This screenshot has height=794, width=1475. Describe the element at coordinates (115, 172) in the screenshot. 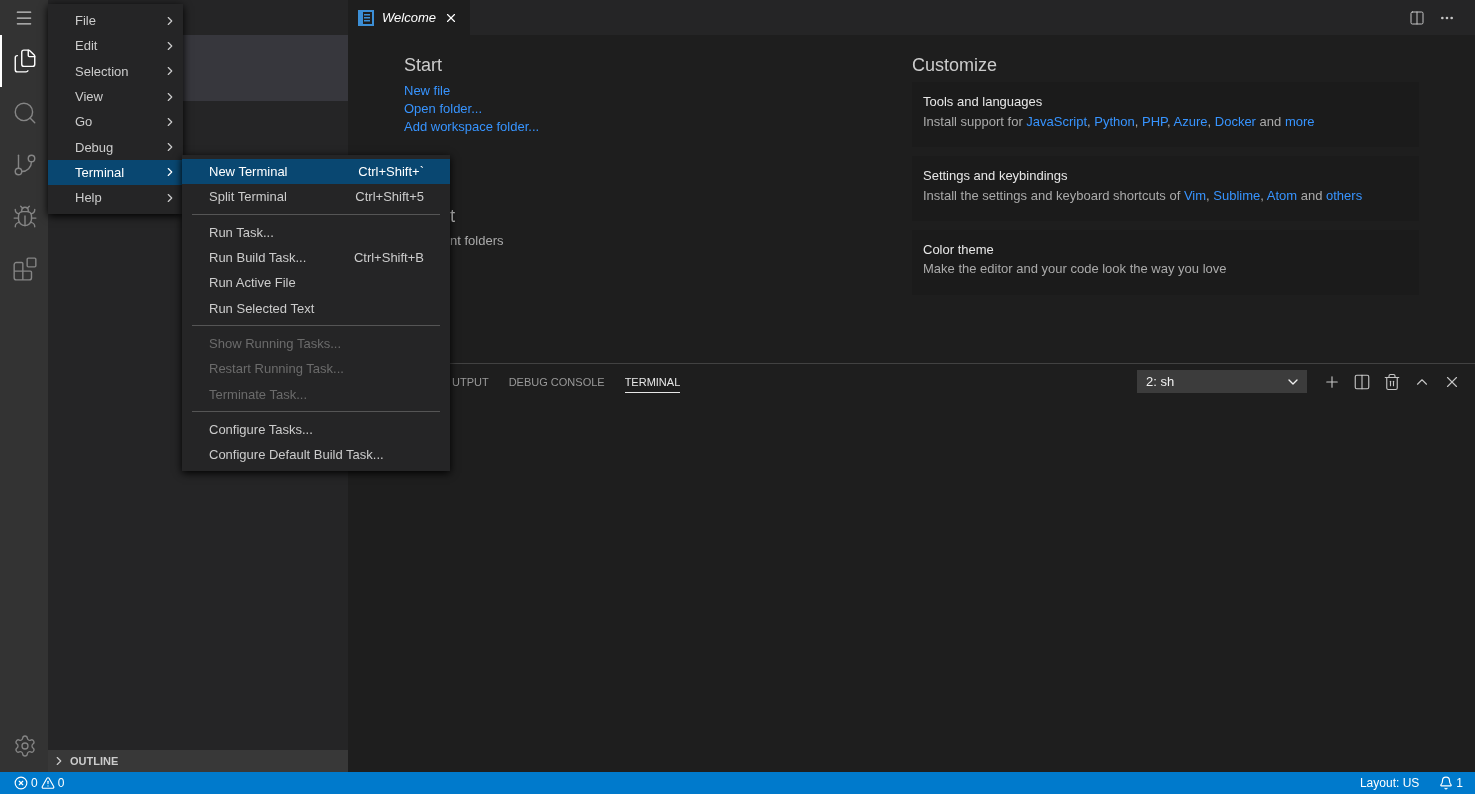

I see `menu-item: Terminal` at that location.